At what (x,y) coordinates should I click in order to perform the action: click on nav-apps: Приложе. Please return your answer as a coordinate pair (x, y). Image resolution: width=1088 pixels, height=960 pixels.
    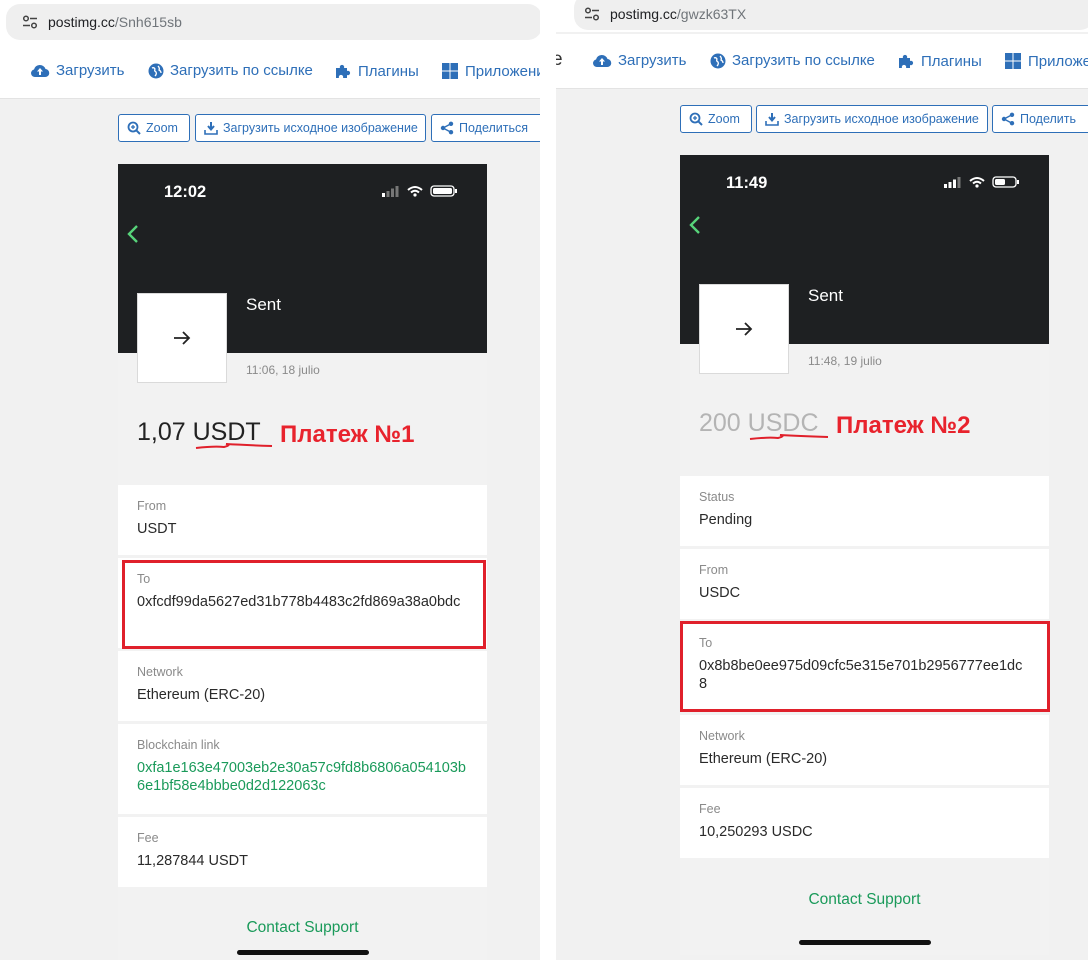
    Looking at the image, I should click on (1046, 61).